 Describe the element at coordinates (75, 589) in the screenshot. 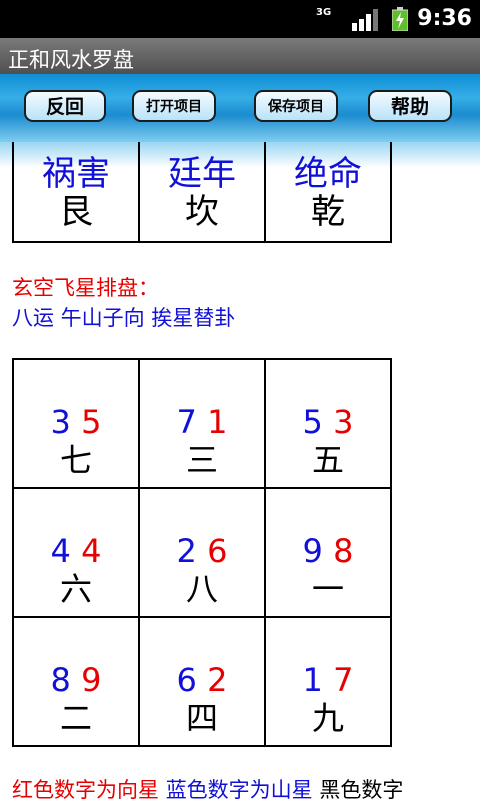

I see `time-star: 六` at that location.